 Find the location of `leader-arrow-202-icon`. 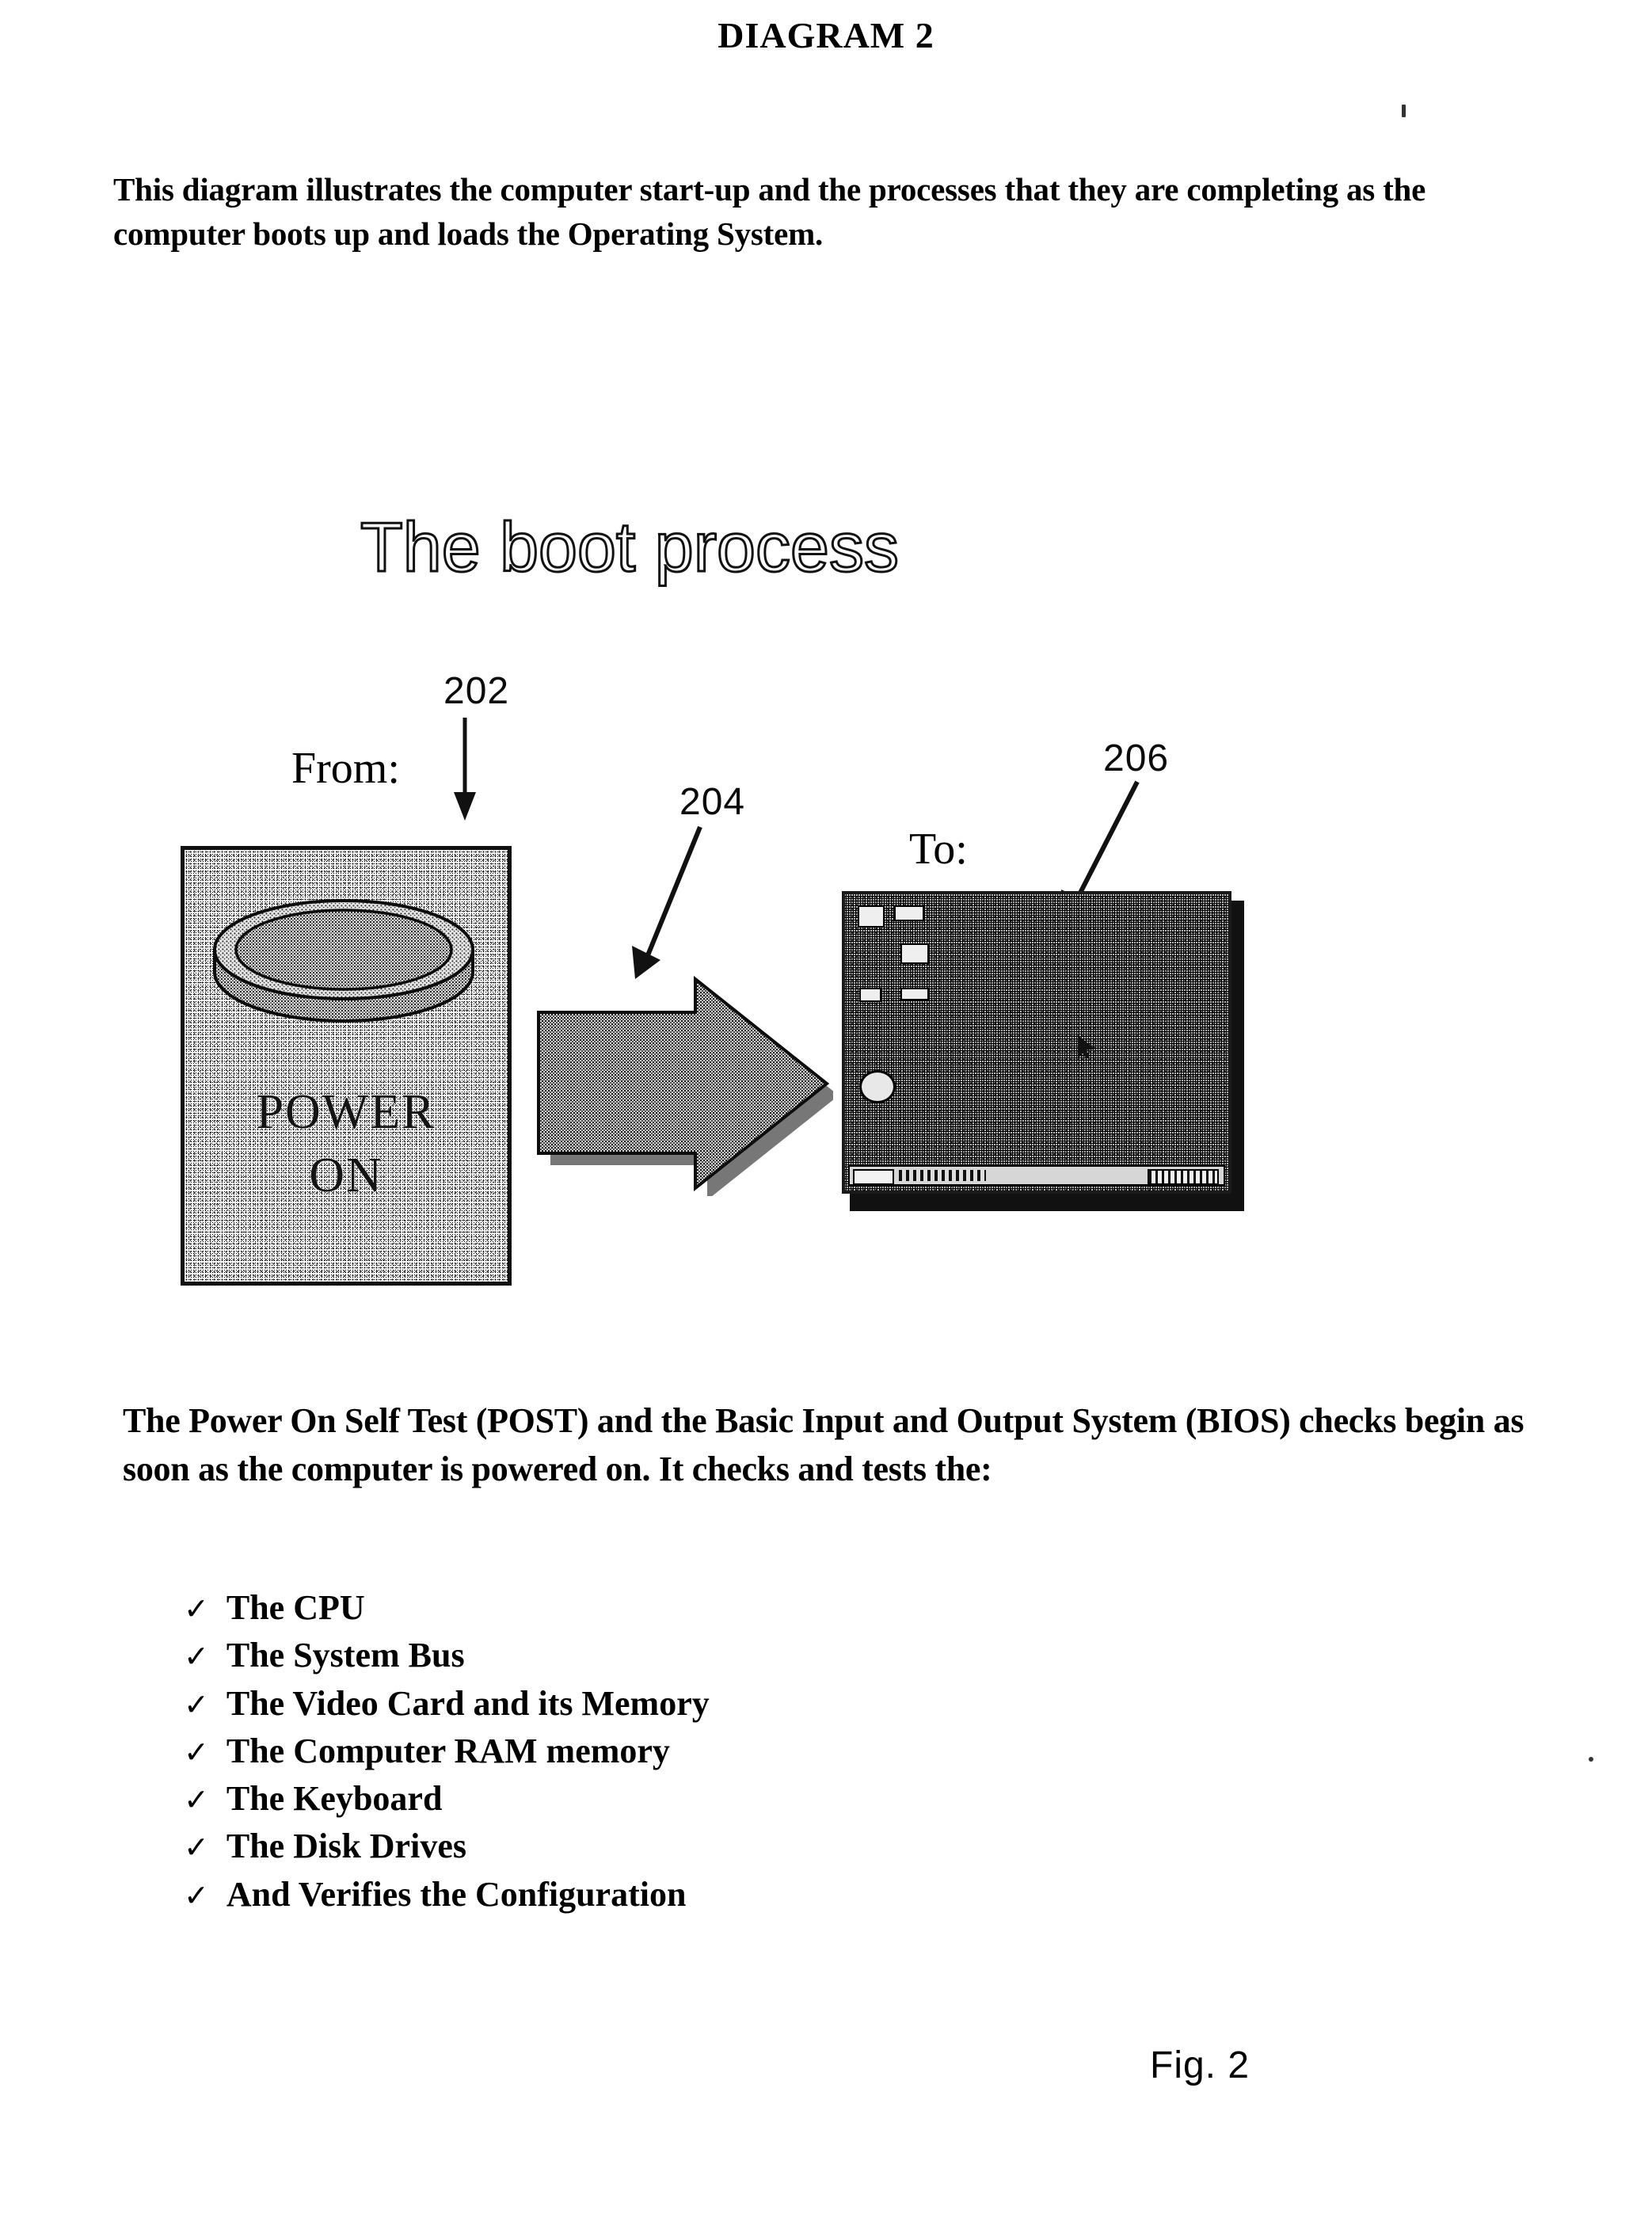

leader-arrow-202-icon is located at coordinates (465, 769).